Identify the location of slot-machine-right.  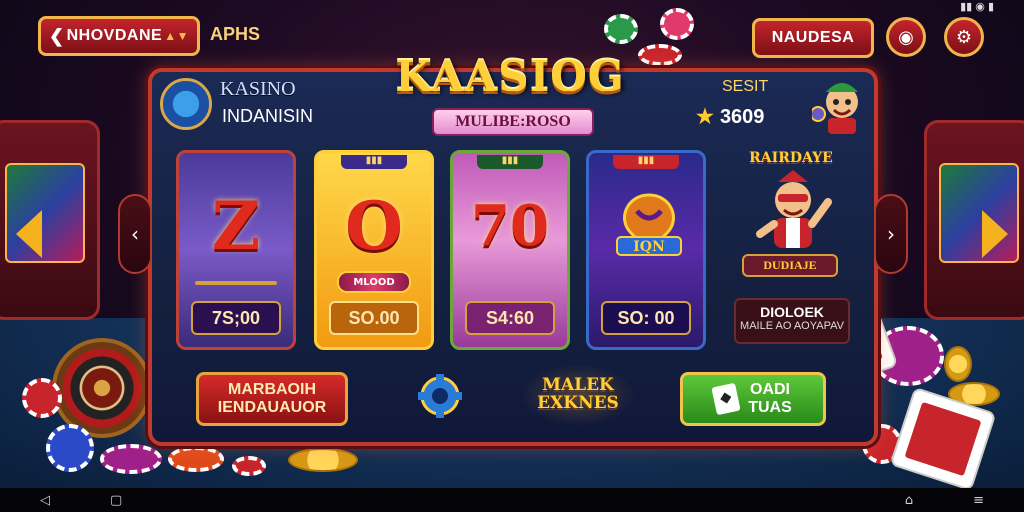
(974, 220).